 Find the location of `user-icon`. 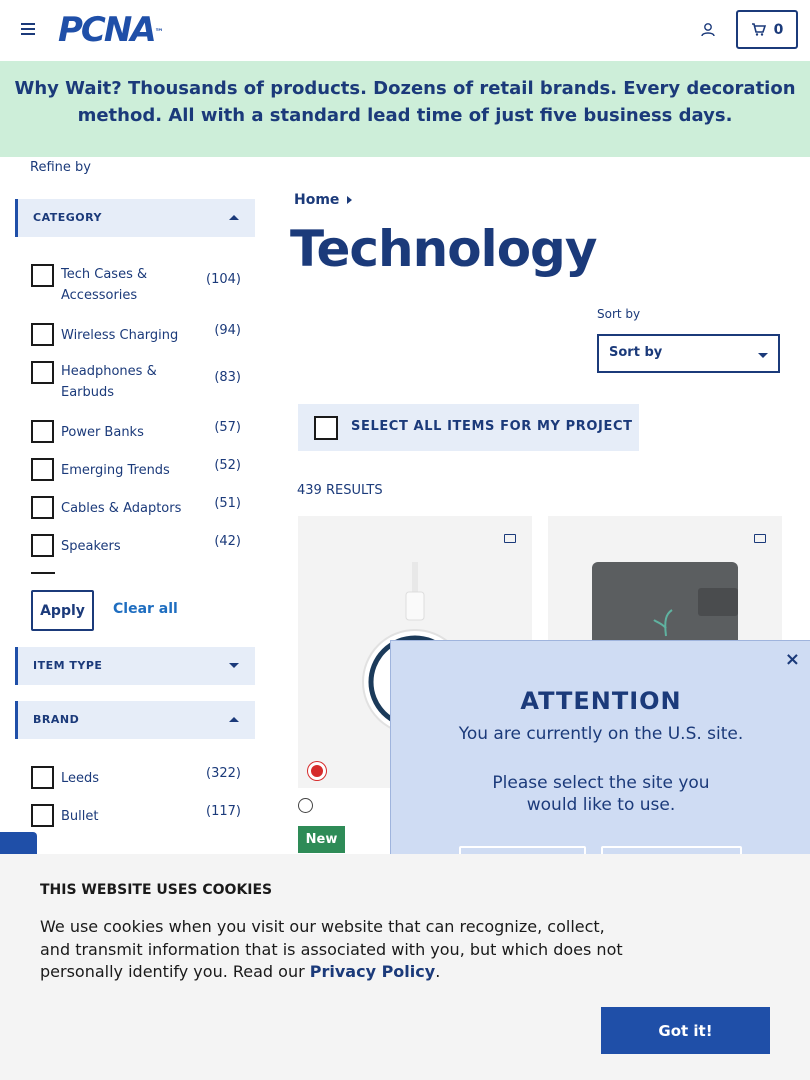

user-icon is located at coordinates (708, 30).